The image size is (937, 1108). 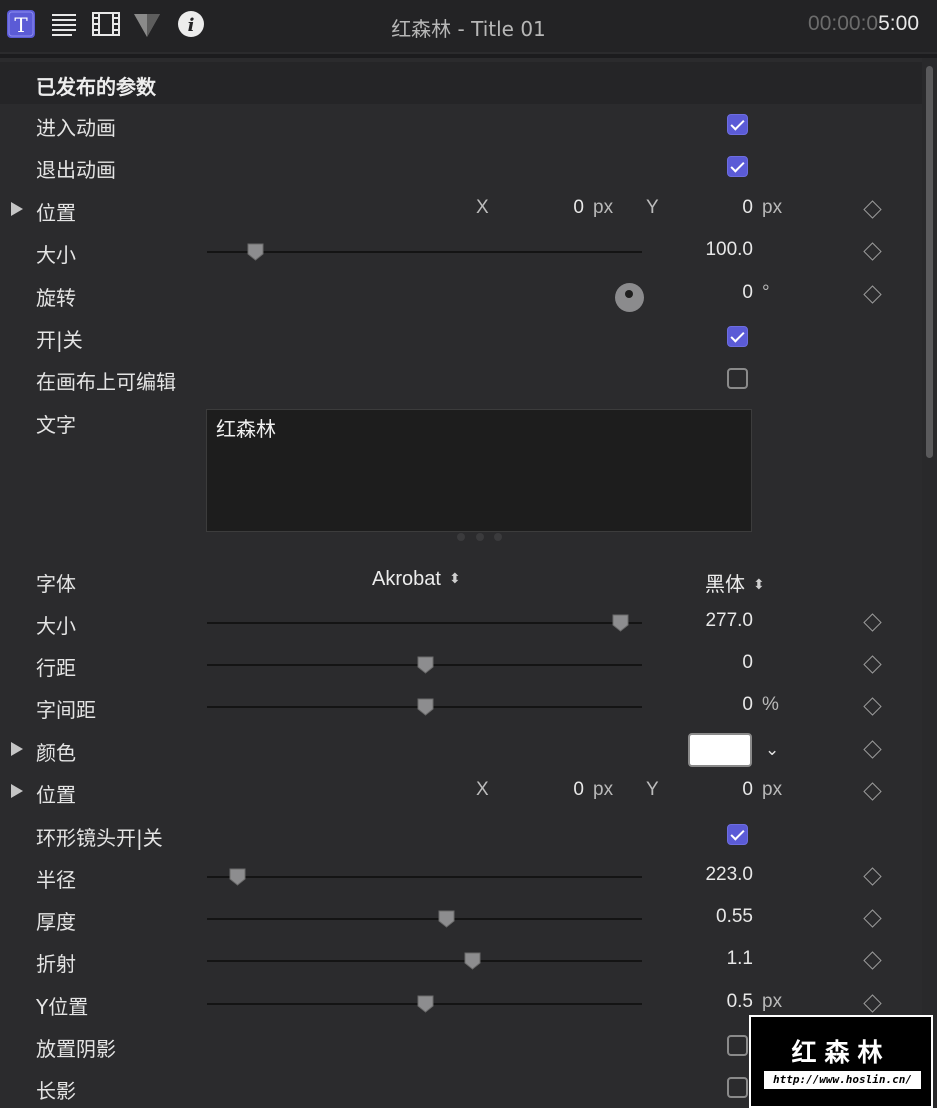 What do you see at coordinates (424, 919) in the screenshot?
I see `thickness-slider-track` at bounding box center [424, 919].